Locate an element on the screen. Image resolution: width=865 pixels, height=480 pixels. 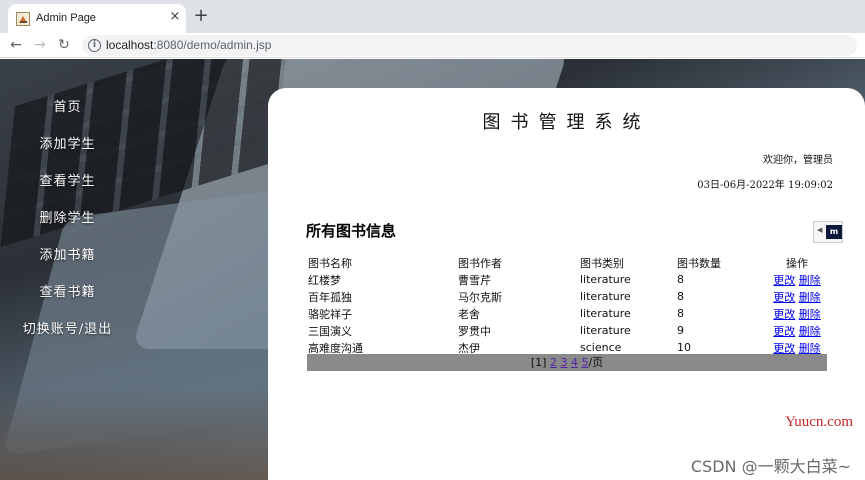
datetime-text: 03日-06月-2022年 19:09:02 is located at coordinates (765, 185).